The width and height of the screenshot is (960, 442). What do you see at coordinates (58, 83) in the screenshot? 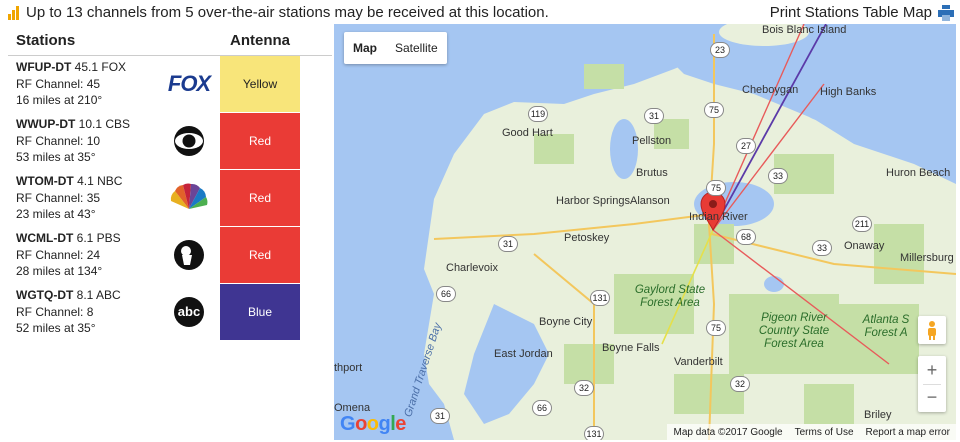
I see `rf-channel: RF Channel: 45` at bounding box center [58, 83].